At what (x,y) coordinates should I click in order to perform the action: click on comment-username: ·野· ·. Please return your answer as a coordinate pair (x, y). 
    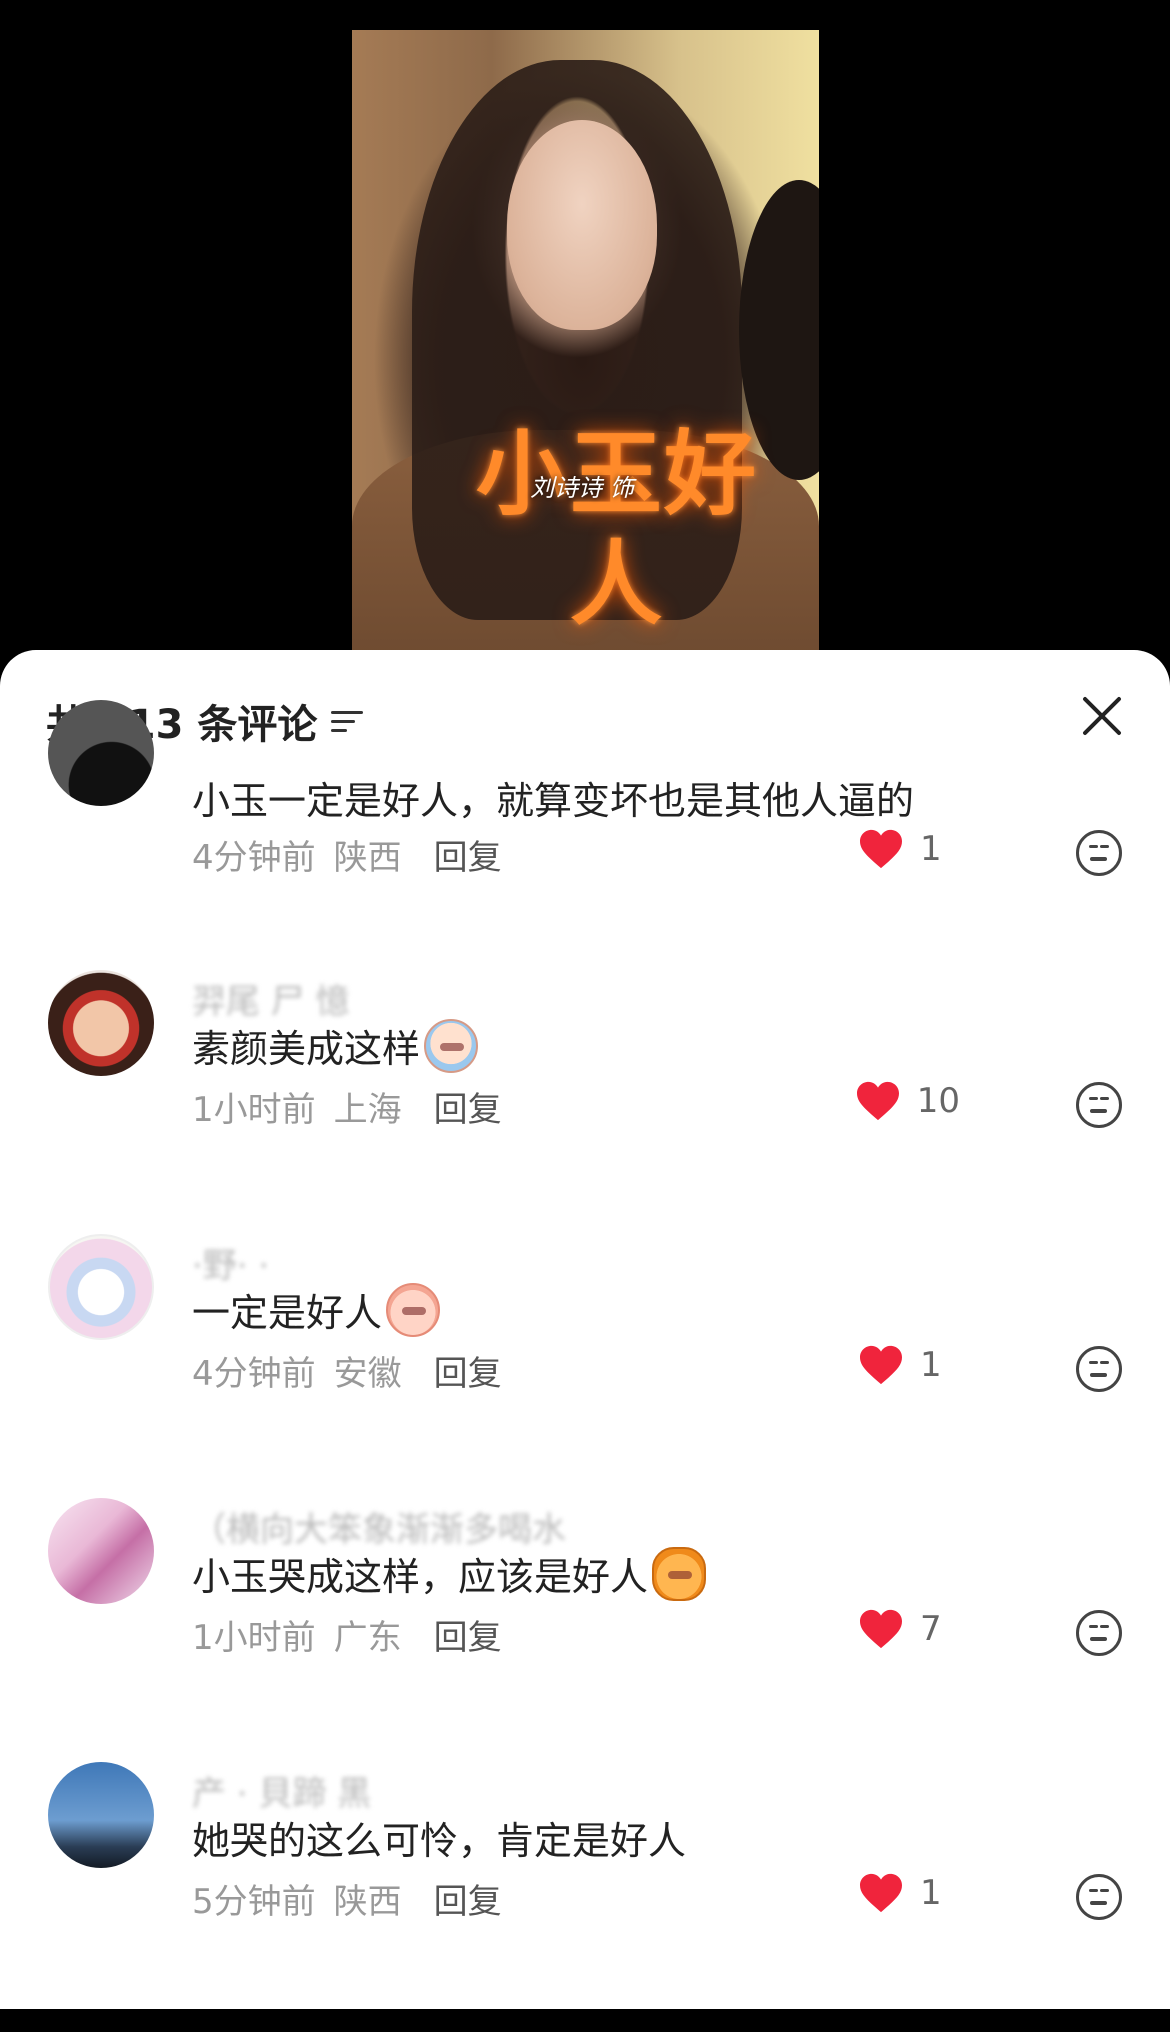
    Looking at the image, I should click on (230, 1262).